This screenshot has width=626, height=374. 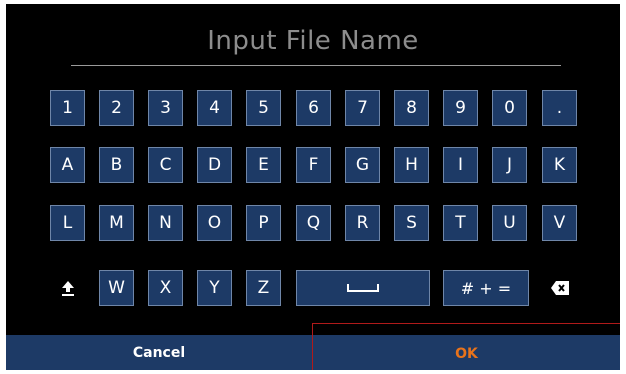 What do you see at coordinates (509, 108) in the screenshot?
I see `key-0: 0` at bounding box center [509, 108].